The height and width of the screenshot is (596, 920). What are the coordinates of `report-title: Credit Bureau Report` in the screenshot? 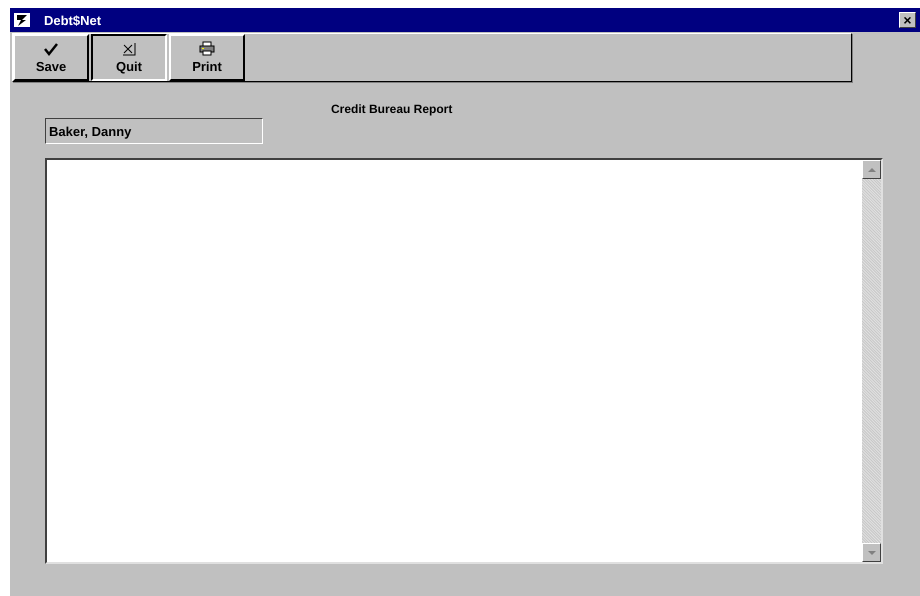 It's located at (391, 110).